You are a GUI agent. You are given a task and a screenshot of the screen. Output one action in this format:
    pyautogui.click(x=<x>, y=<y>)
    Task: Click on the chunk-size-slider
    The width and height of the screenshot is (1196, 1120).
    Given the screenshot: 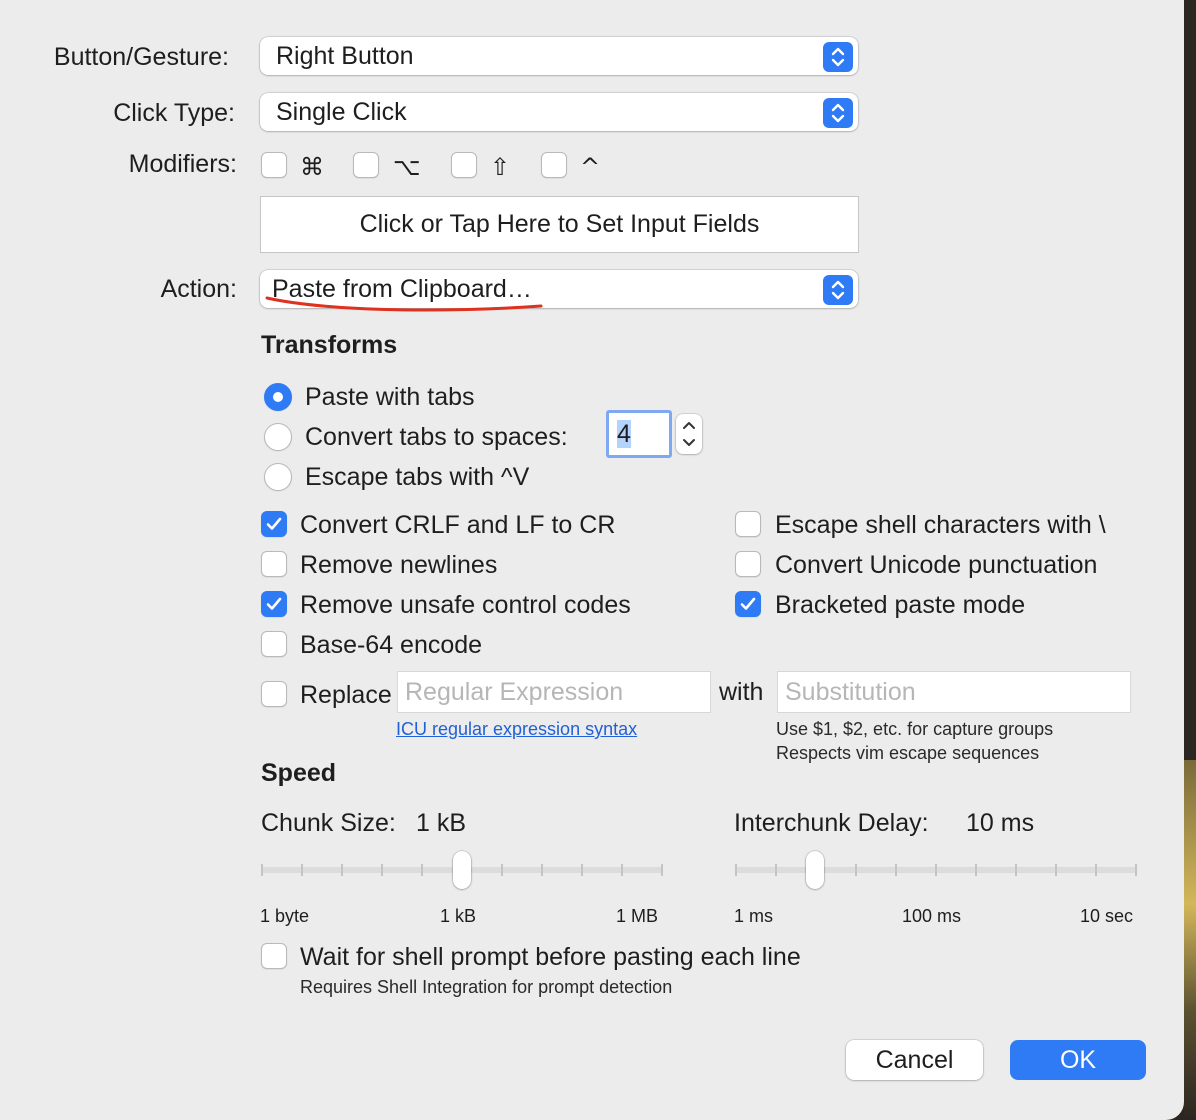 What is the action you would take?
    pyautogui.click(x=462, y=872)
    